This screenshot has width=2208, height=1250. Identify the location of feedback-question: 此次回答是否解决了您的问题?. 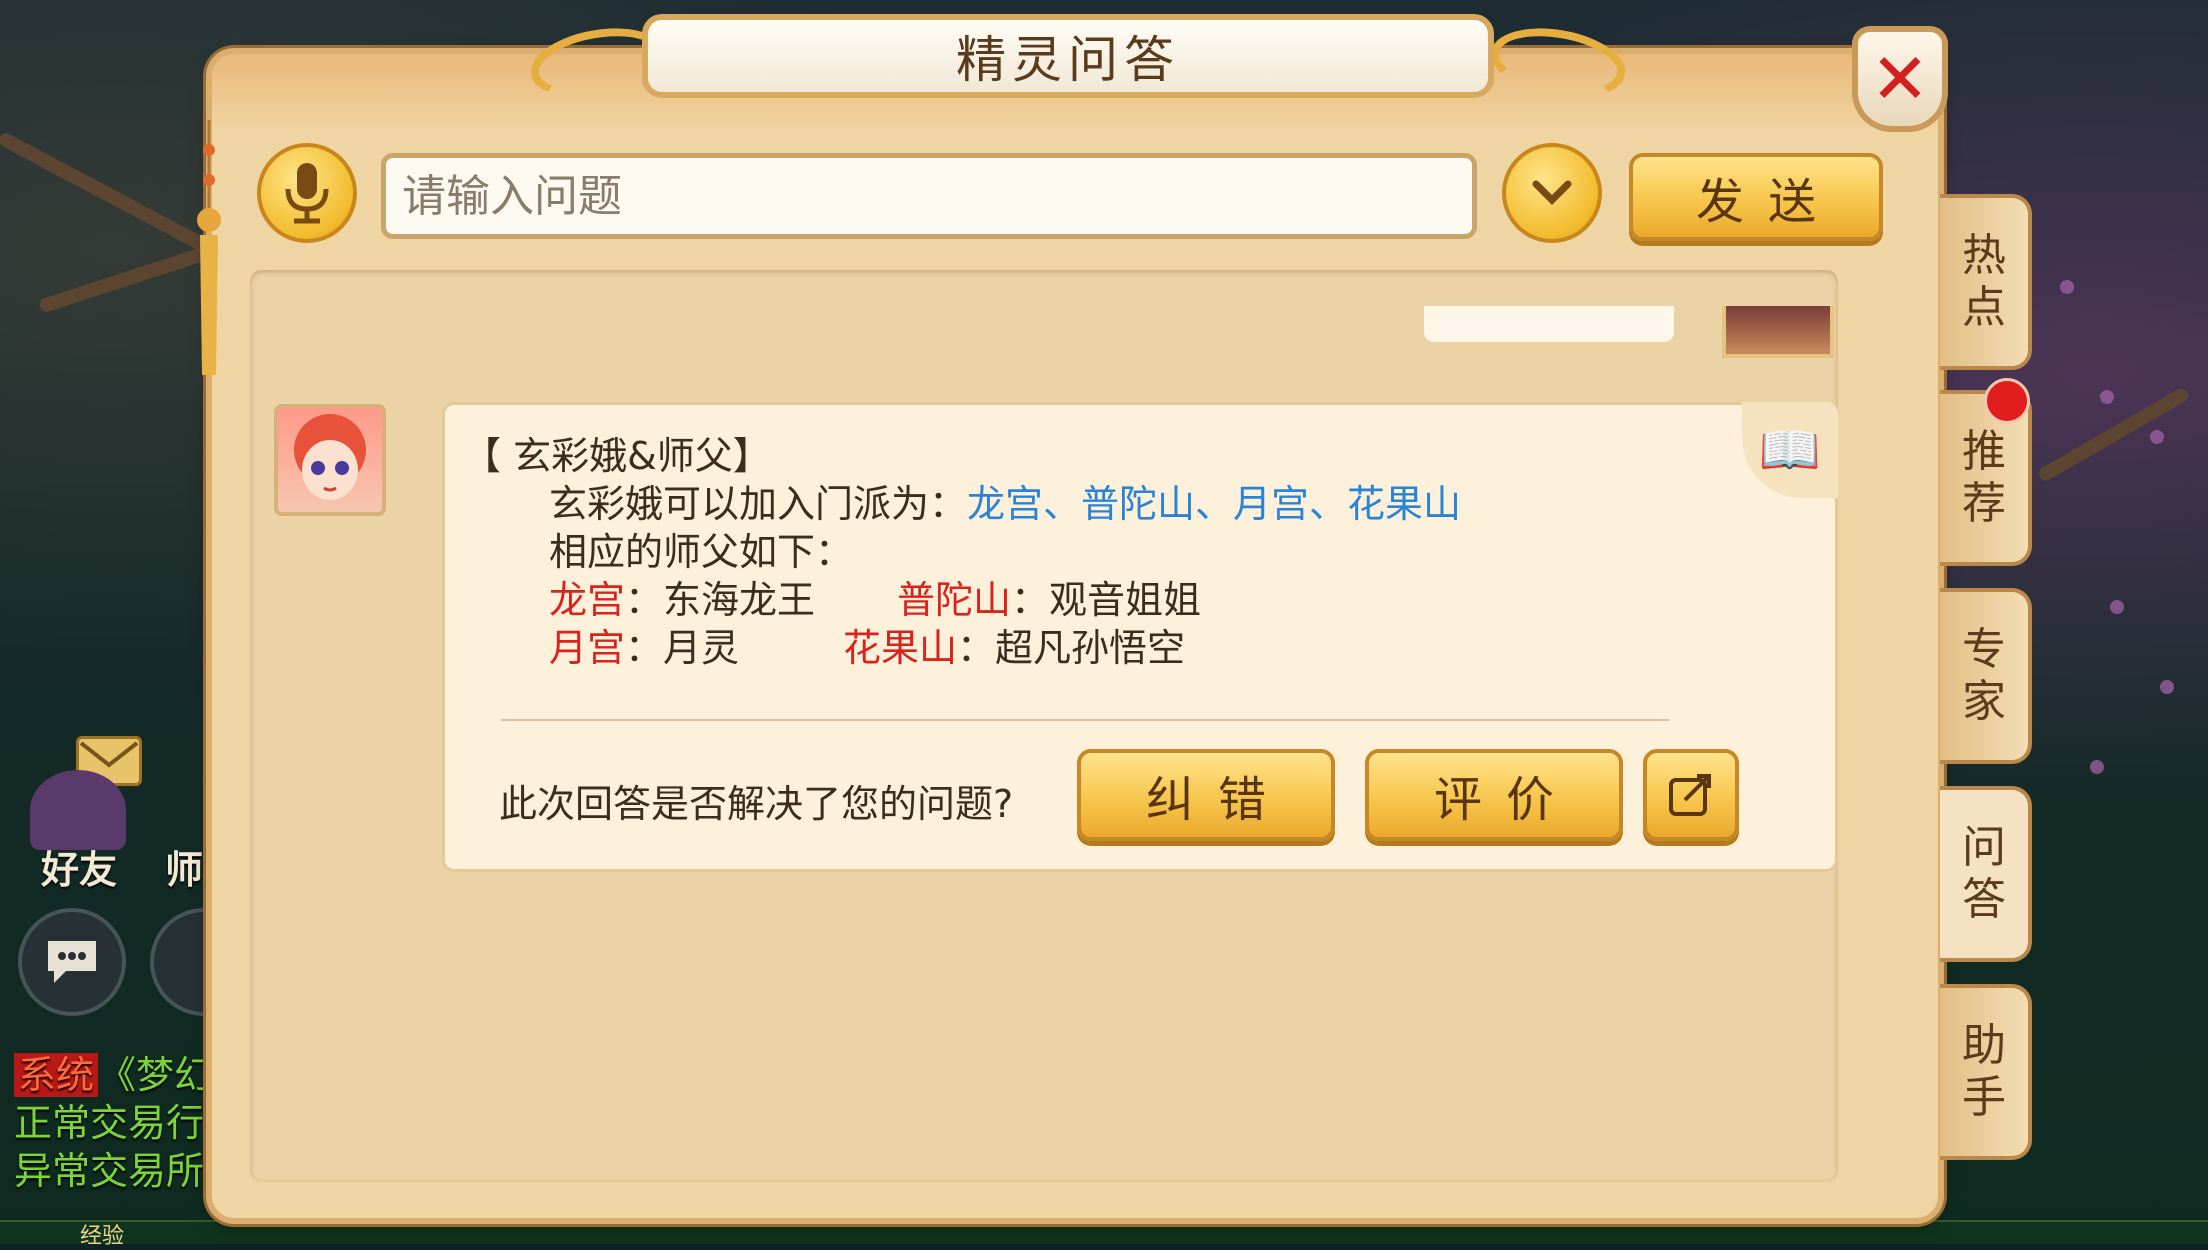
(756, 804).